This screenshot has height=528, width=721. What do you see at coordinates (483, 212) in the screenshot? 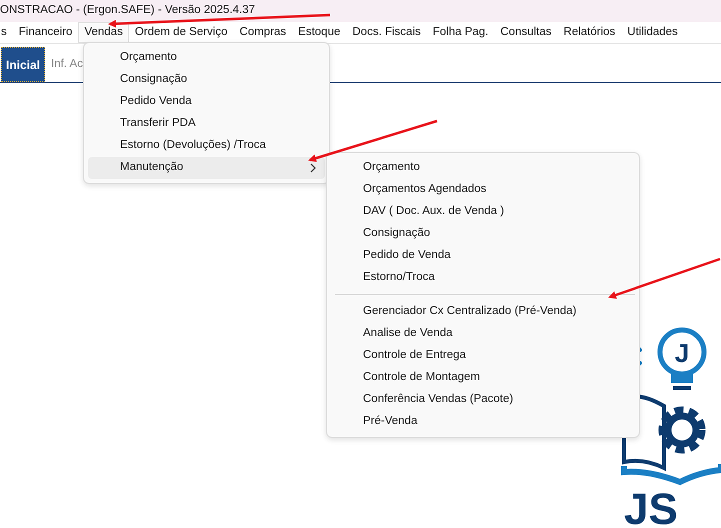
I see `menu-item: DAV ( Doc. Aux. de Venda )` at bounding box center [483, 212].